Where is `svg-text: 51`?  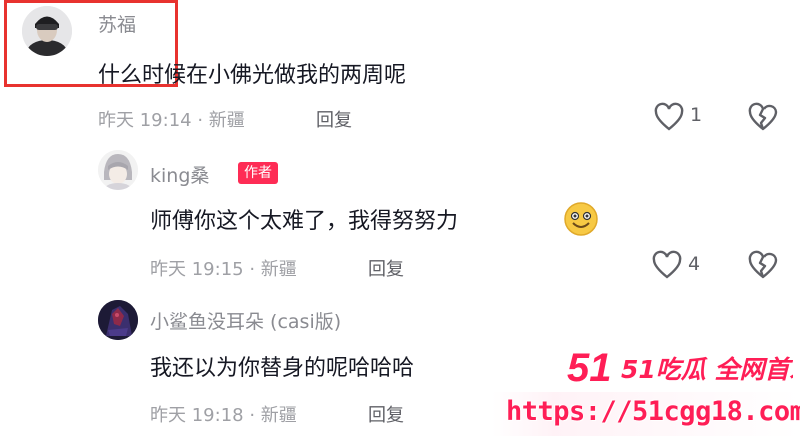 svg-text: 51 is located at coordinates (589, 367).